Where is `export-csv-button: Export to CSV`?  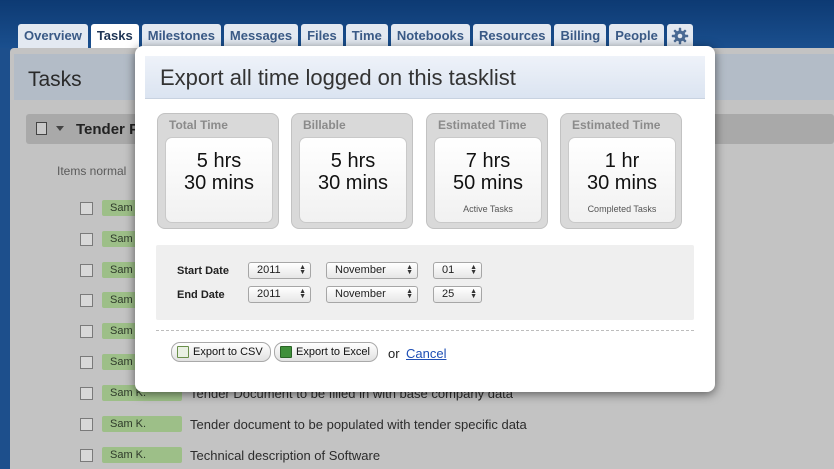
export-csv-button: Export to CSV is located at coordinates (221, 352).